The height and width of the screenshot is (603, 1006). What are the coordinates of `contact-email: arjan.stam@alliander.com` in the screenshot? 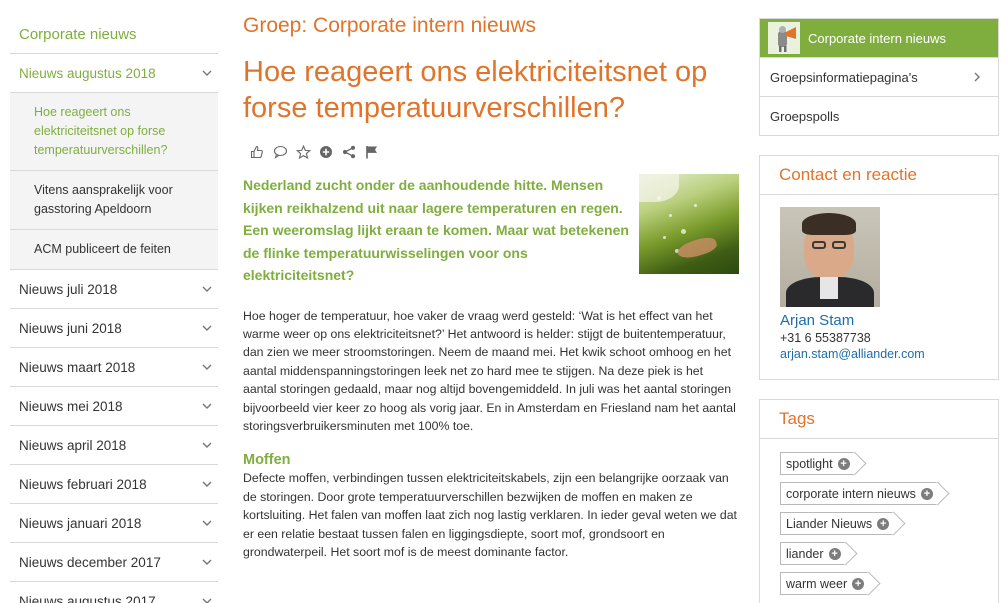 It's located at (879, 354).